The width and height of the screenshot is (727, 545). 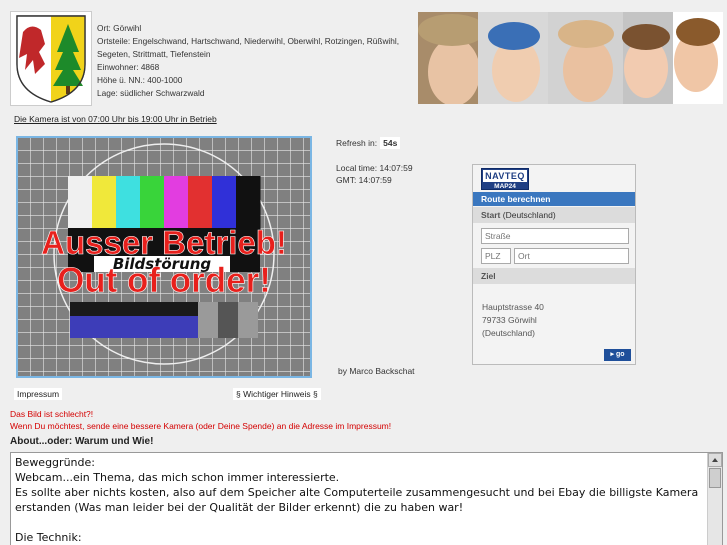 What do you see at coordinates (513, 307) in the screenshot?
I see `address-street: Hauptstrasse 40` at bounding box center [513, 307].